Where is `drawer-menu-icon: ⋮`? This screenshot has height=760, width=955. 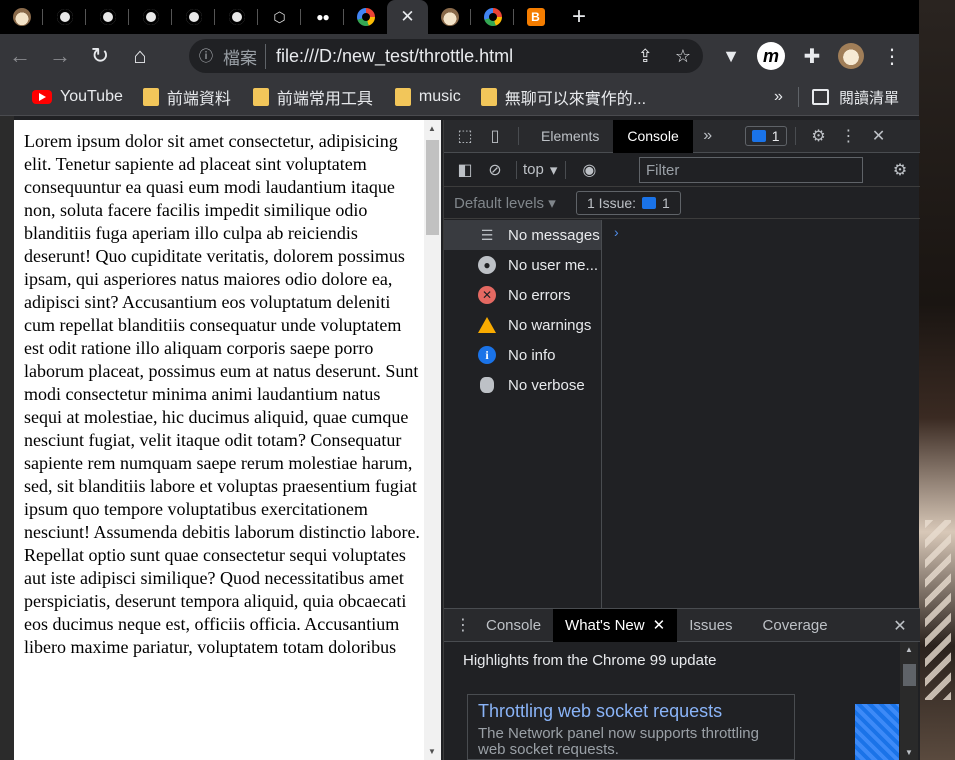
drawer-menu-icon: ⋮ is located at coordinates (463, 625).